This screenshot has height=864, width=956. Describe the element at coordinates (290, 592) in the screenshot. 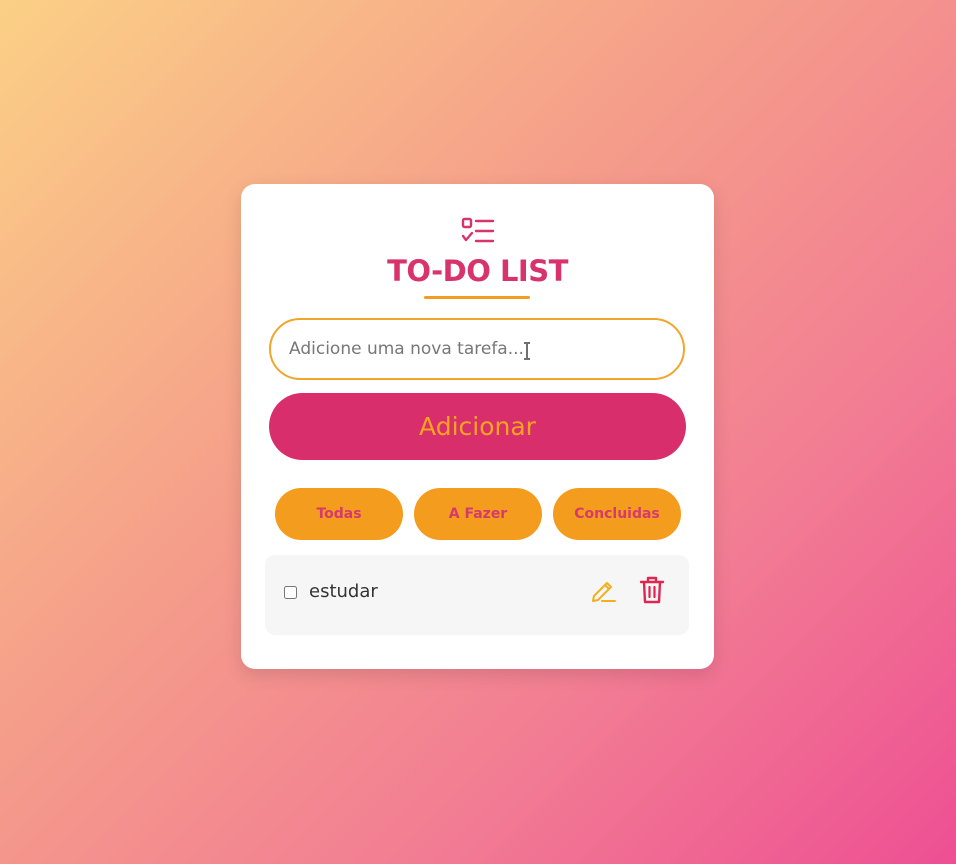

I see `task-checkbox` at that location.